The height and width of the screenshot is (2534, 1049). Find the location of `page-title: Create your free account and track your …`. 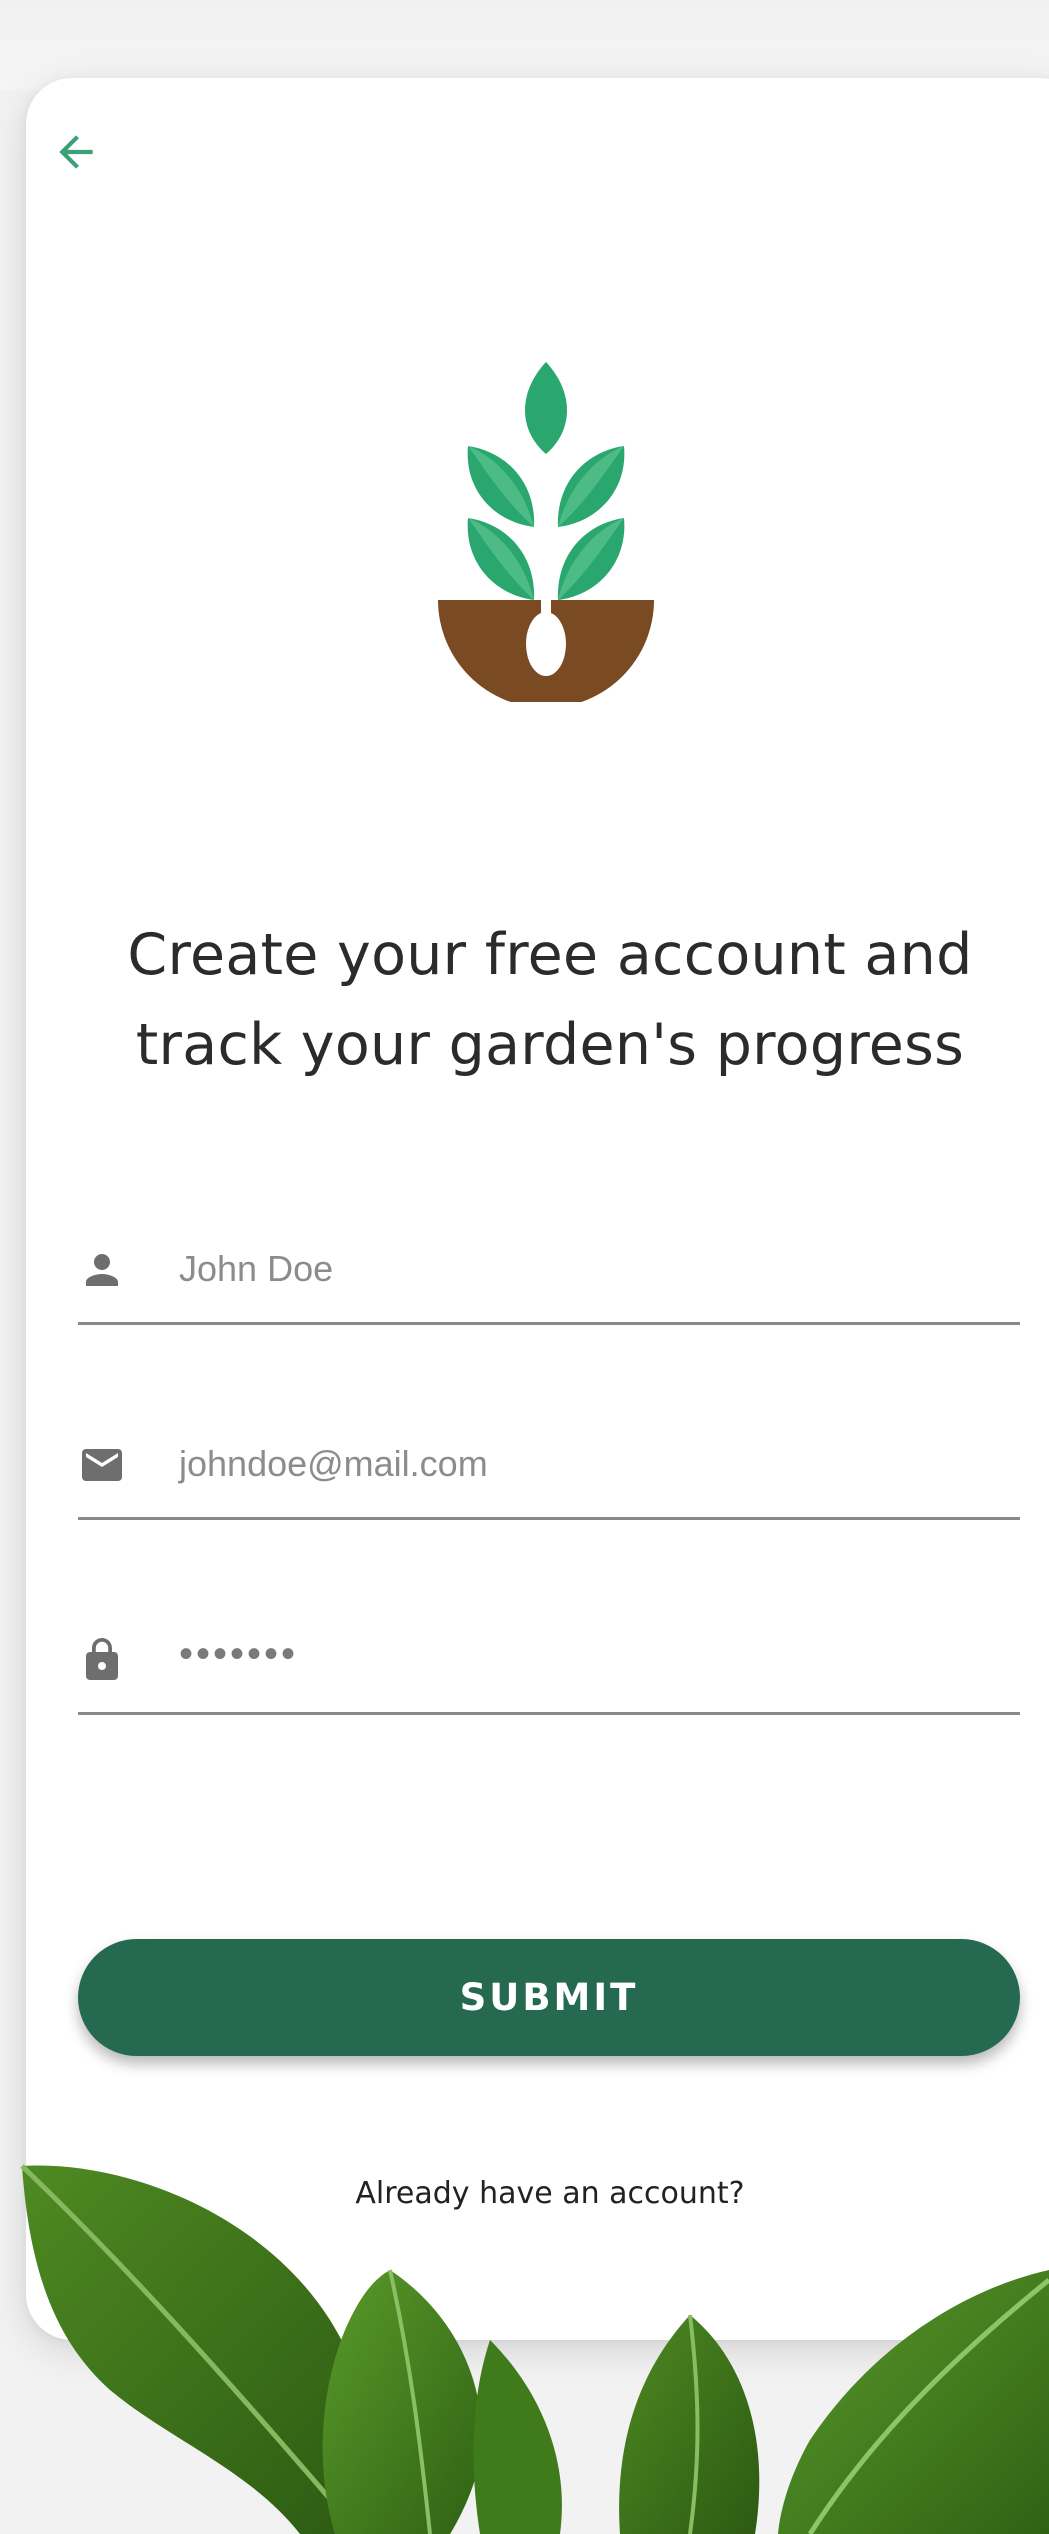

page-title: Create your free account and track your … is located at coordinates (550, 1000).